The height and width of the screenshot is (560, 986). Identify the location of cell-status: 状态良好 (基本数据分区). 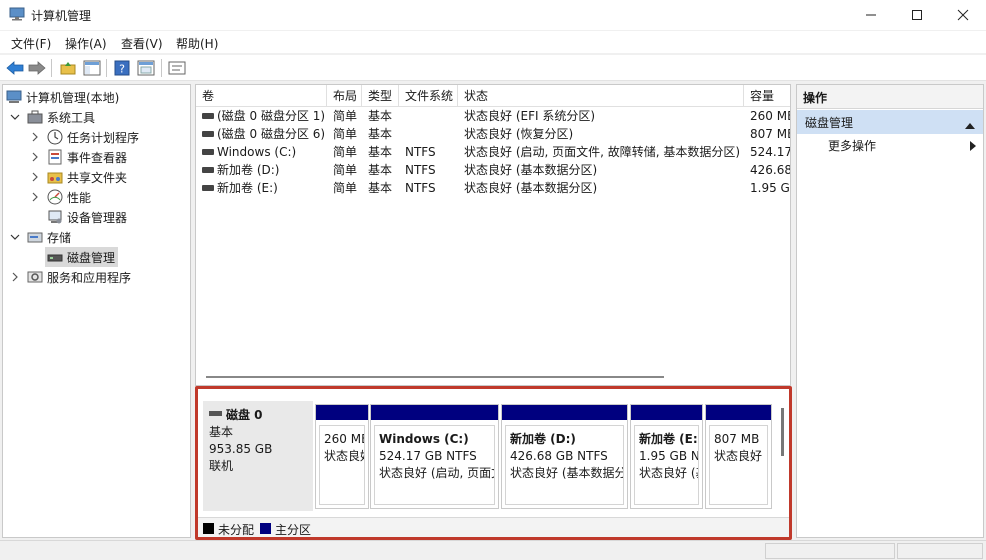
(531, 188).